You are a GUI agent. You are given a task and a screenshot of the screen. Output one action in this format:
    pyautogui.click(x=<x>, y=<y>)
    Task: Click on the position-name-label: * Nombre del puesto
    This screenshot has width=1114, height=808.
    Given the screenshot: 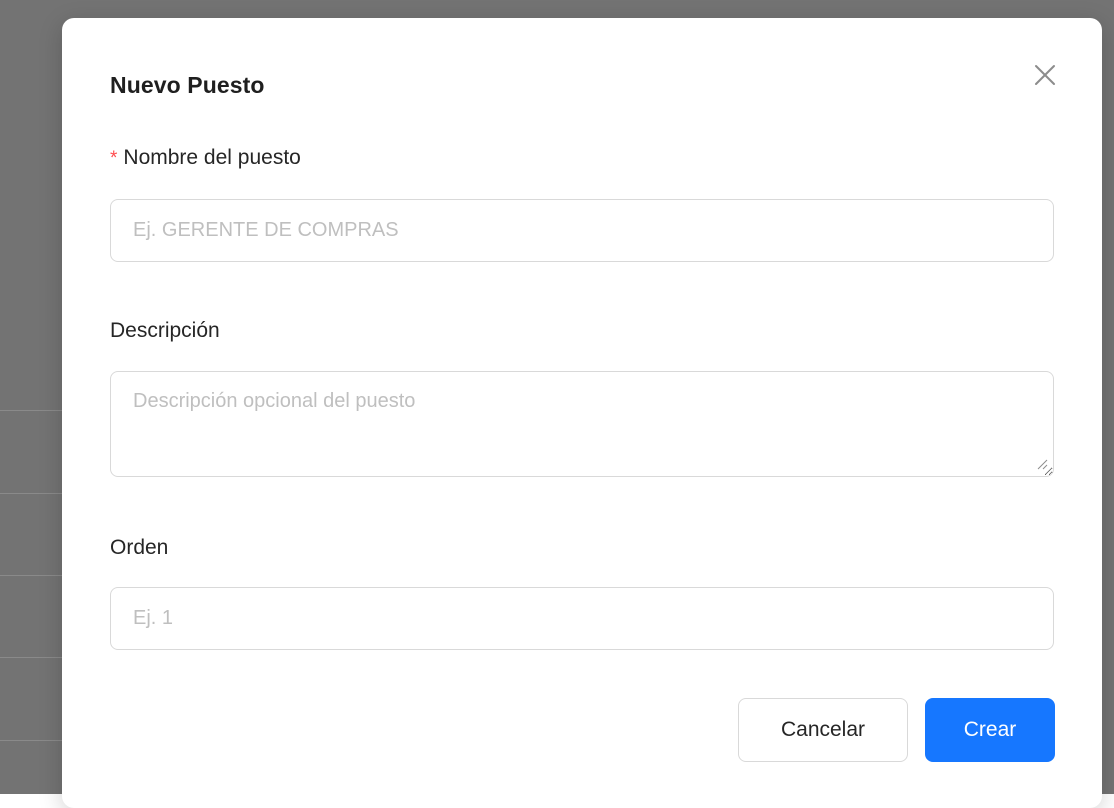 What is the action you would take?
    pyautogui.click(x=205, y=158)
    